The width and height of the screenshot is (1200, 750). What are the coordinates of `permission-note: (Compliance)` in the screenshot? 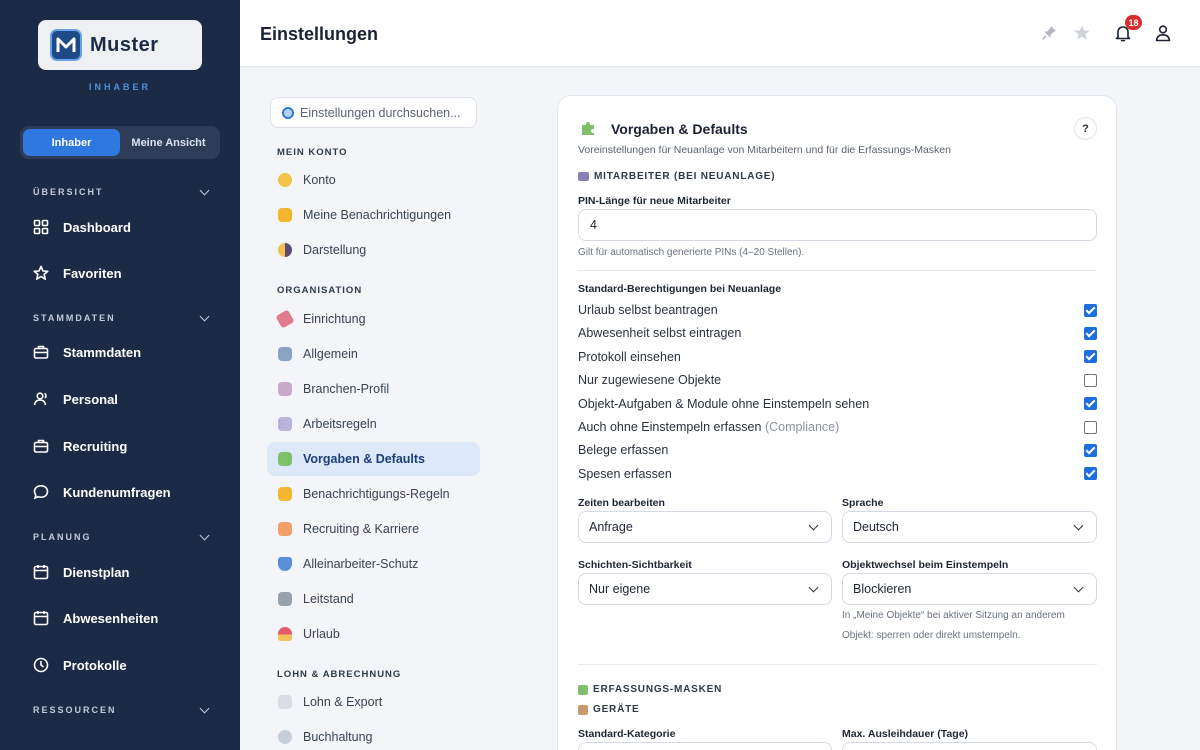 It's located at (802, 427).